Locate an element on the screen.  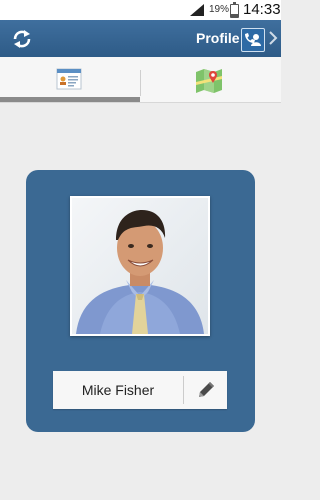
contact-phone-icon is located at coordinates (253, 40).